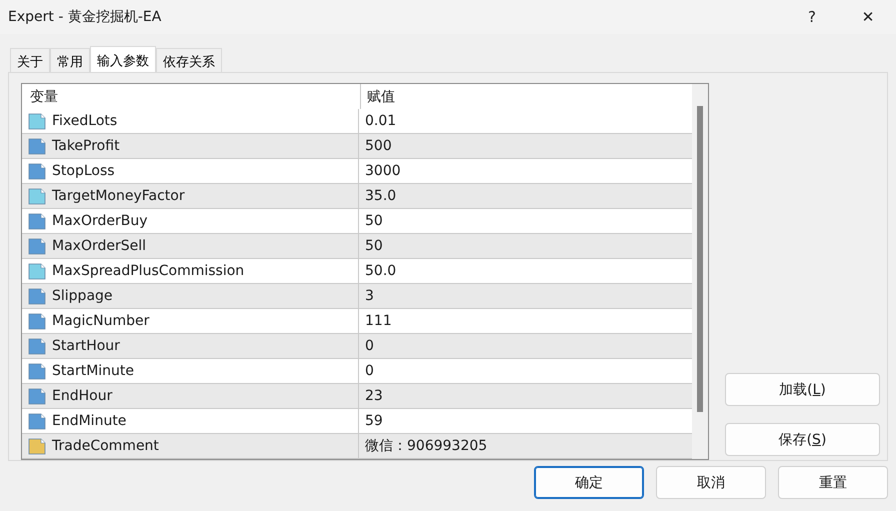  What do you see at coordinates (86, 346) in the screenshot?
I see `parameter-name: StartHour` at bounding box center [86, 346].